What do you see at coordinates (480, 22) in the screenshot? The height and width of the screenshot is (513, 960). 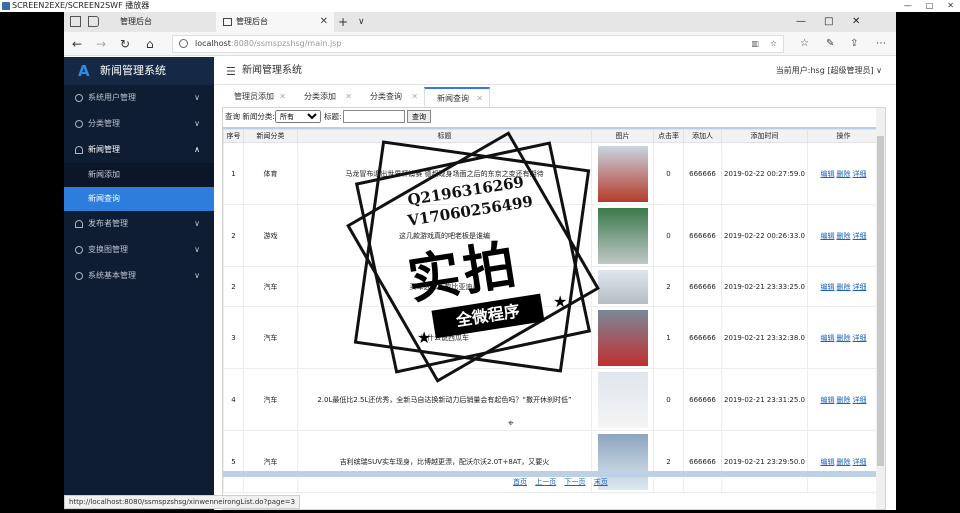 I see `browser-tab-bar: 管理后台 管理后台 ✕ + ∨ — □ ✕` at bounding box center [480, 22].